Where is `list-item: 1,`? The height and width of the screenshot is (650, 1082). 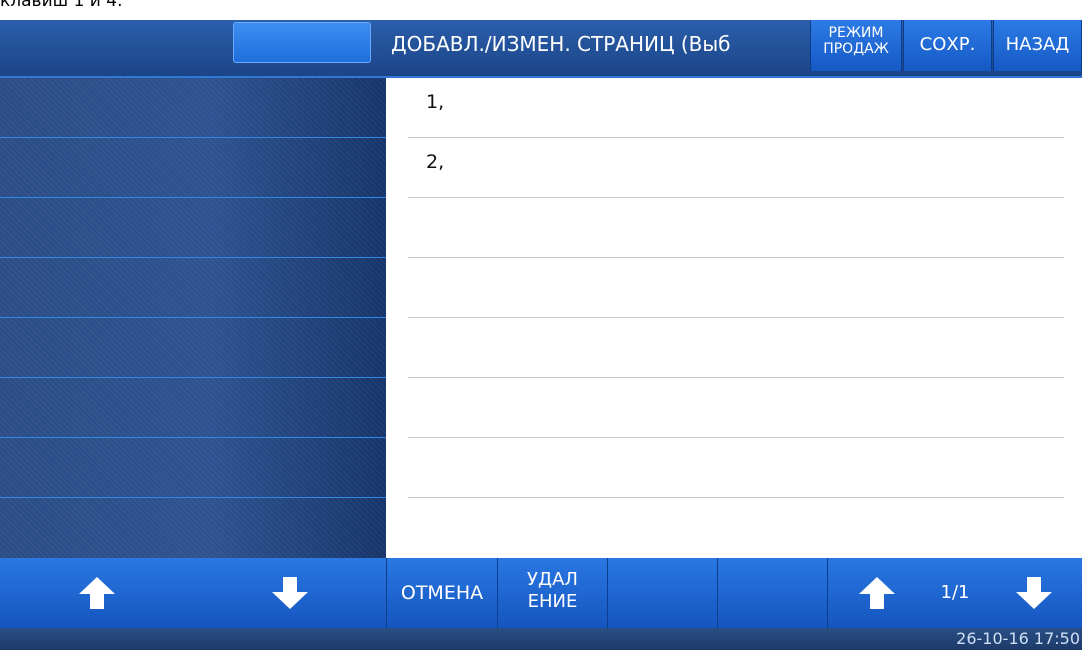 list-item: 1, is located at coordinates (736, 108).